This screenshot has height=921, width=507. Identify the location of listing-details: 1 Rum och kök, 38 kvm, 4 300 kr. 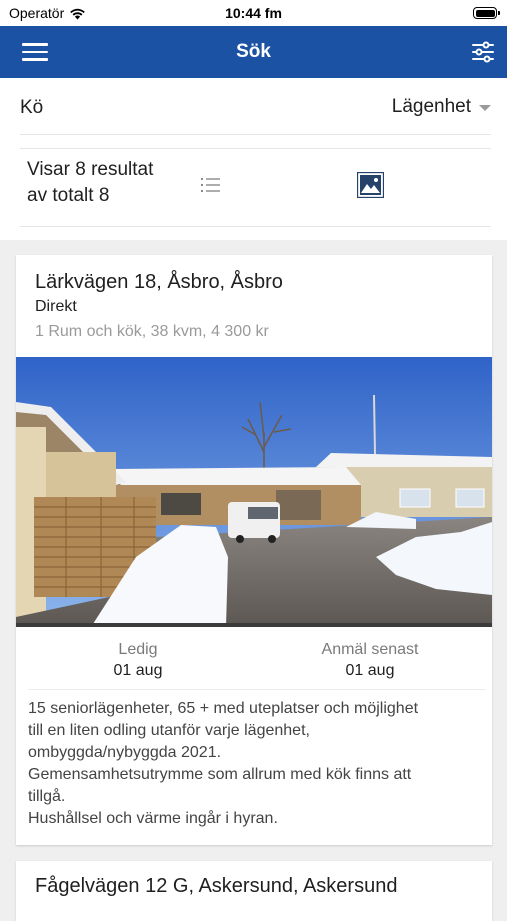
(152, 331).